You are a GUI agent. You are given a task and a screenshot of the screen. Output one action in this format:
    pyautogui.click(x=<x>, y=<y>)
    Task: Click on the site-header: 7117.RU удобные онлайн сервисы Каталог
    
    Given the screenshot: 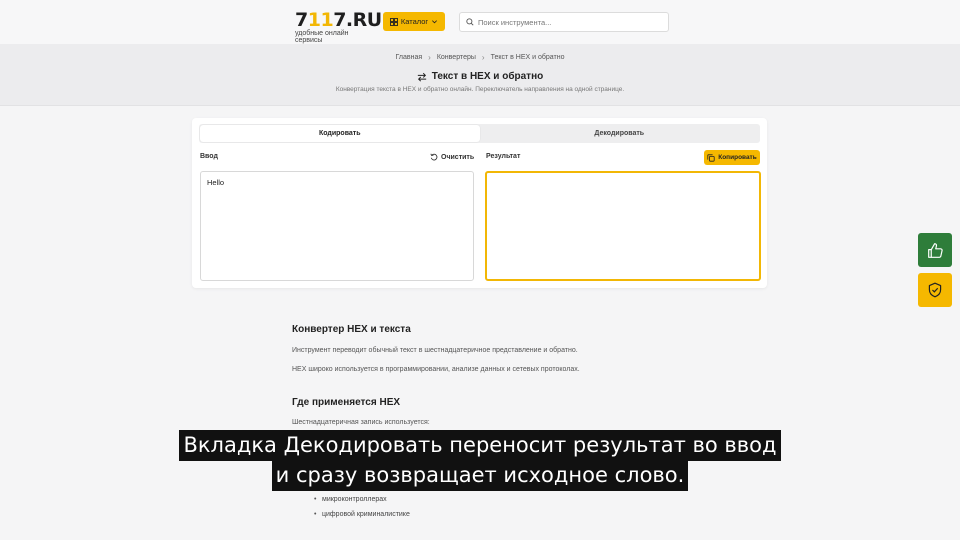 What is the action you would take?
    pyautogui.click(x=480, y=22)
    